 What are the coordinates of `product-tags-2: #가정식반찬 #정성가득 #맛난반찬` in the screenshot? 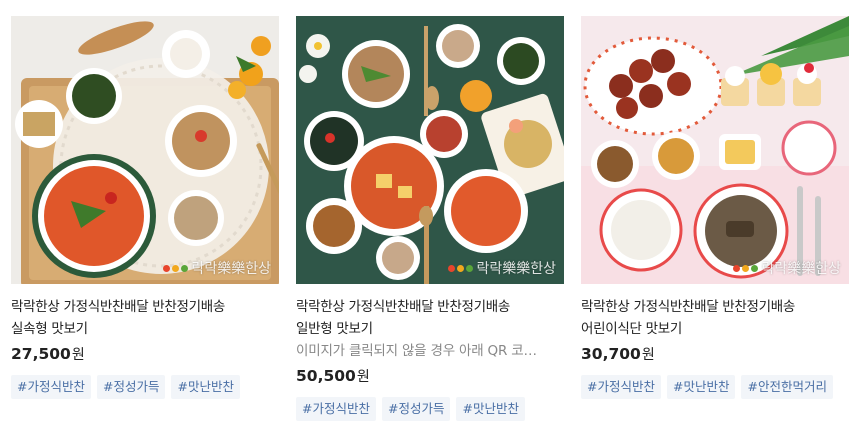 It's located at (430, 409).